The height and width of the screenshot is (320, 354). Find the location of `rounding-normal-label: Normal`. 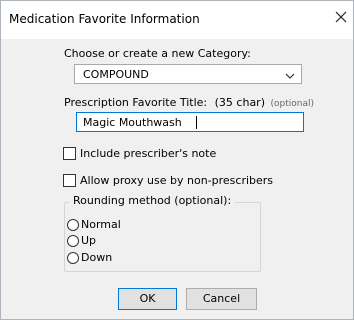

rounding-normal-label: Normal is located at coordinates (101, 224).